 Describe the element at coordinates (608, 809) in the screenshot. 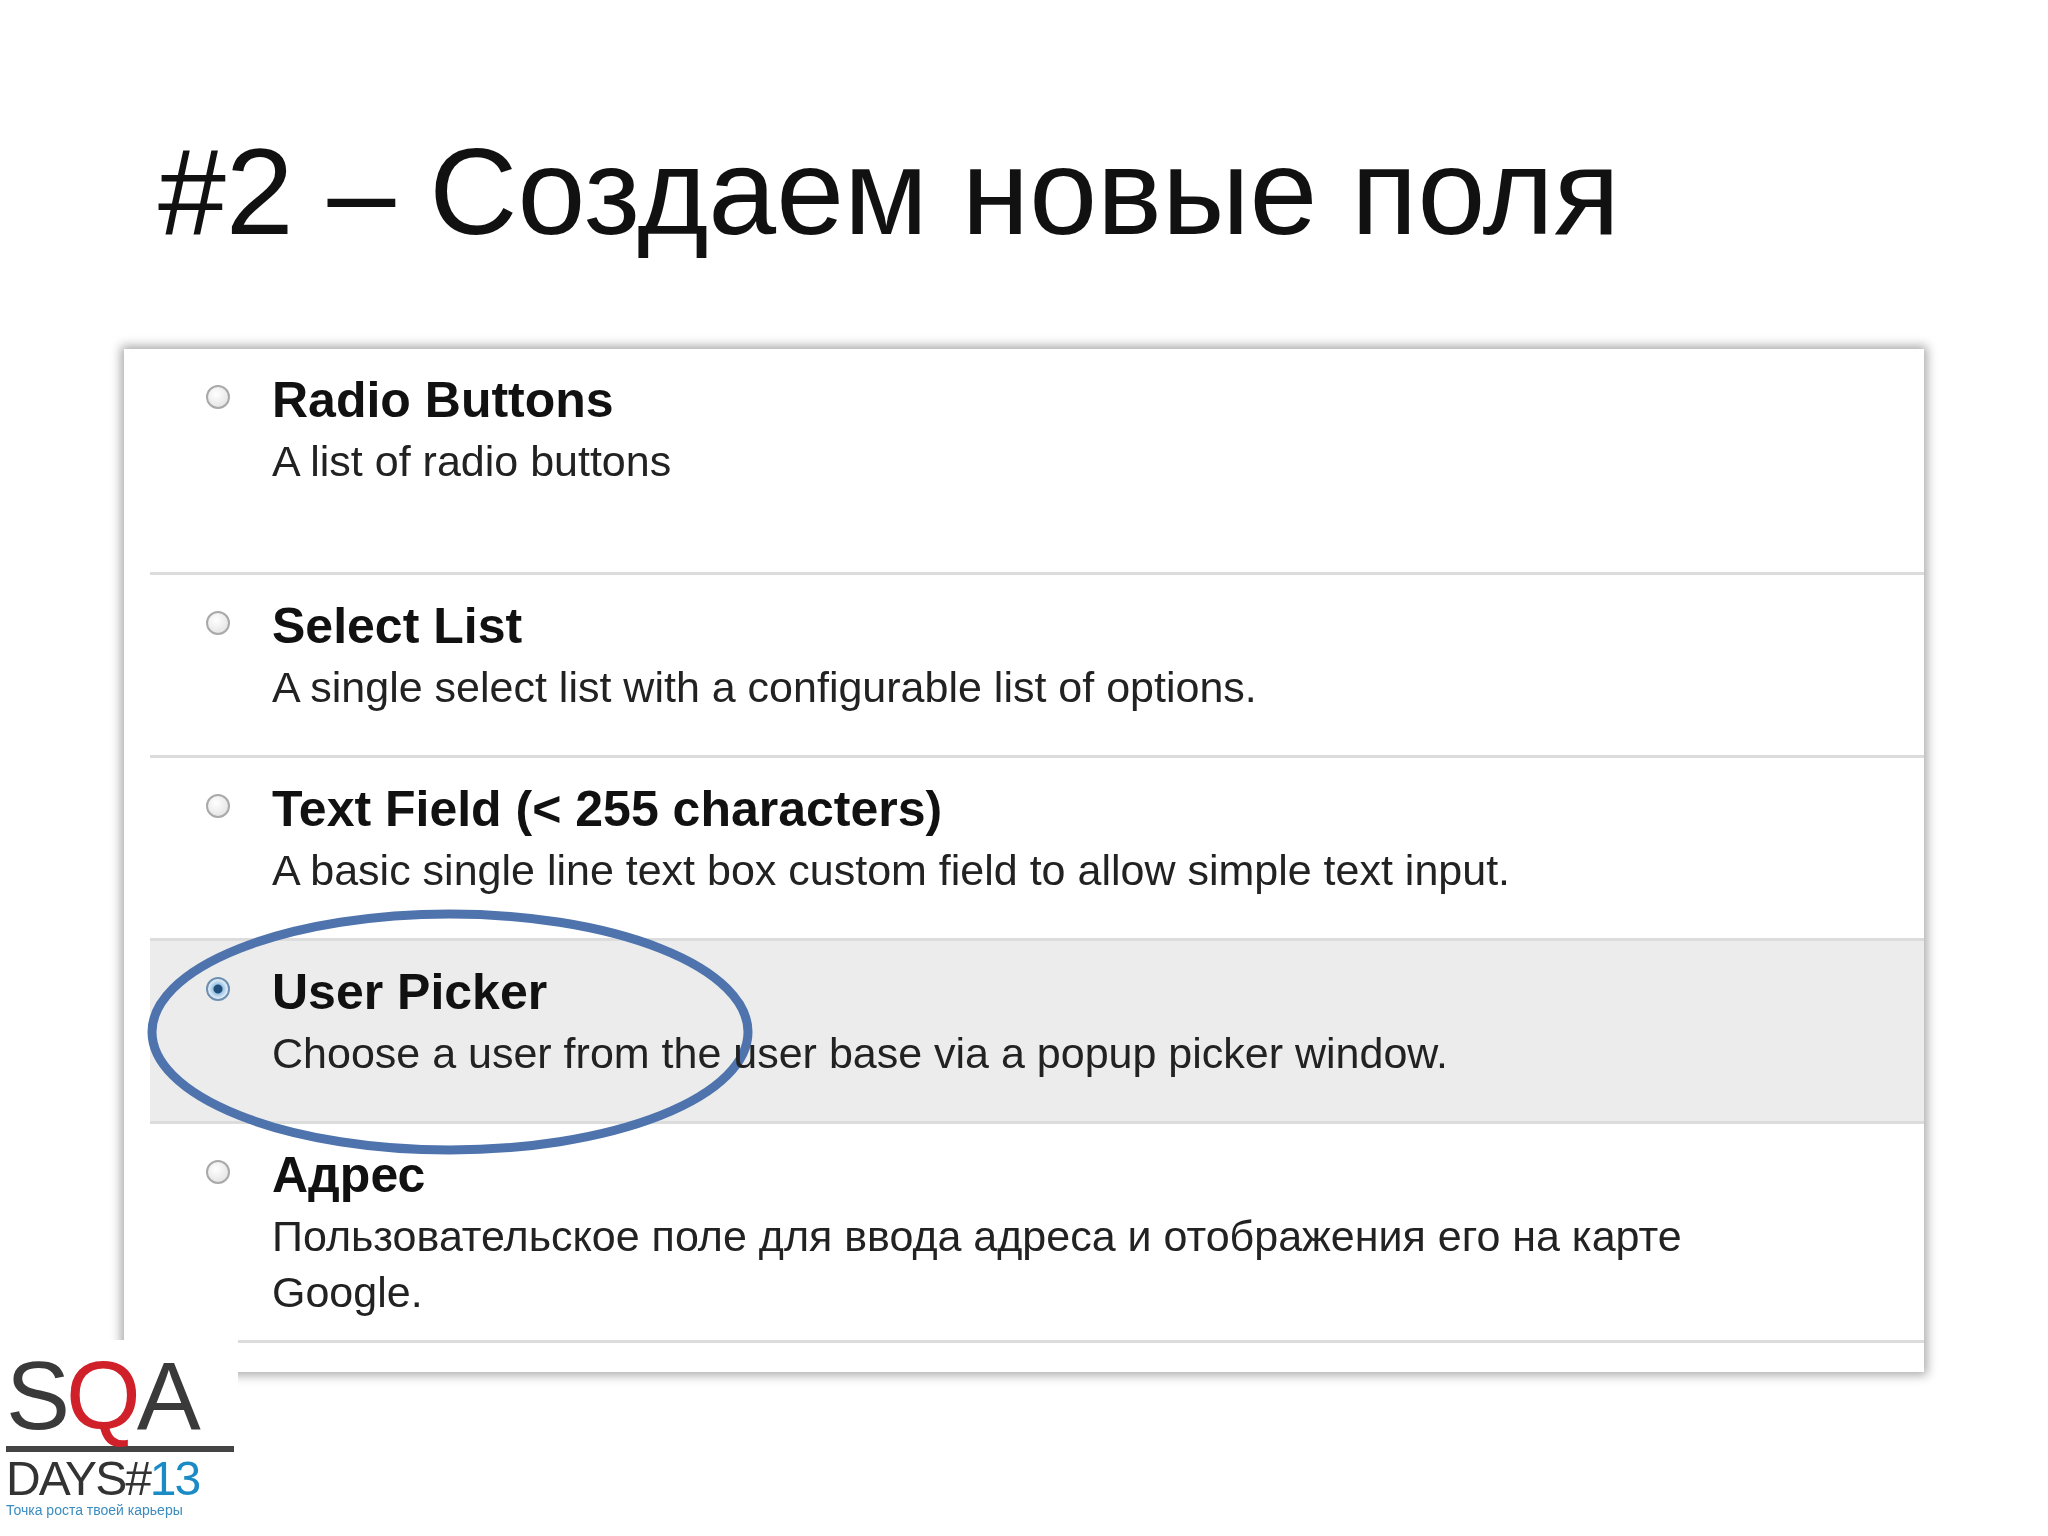

I see `field-type-name: Text Field (< 255 characters)` at that location.